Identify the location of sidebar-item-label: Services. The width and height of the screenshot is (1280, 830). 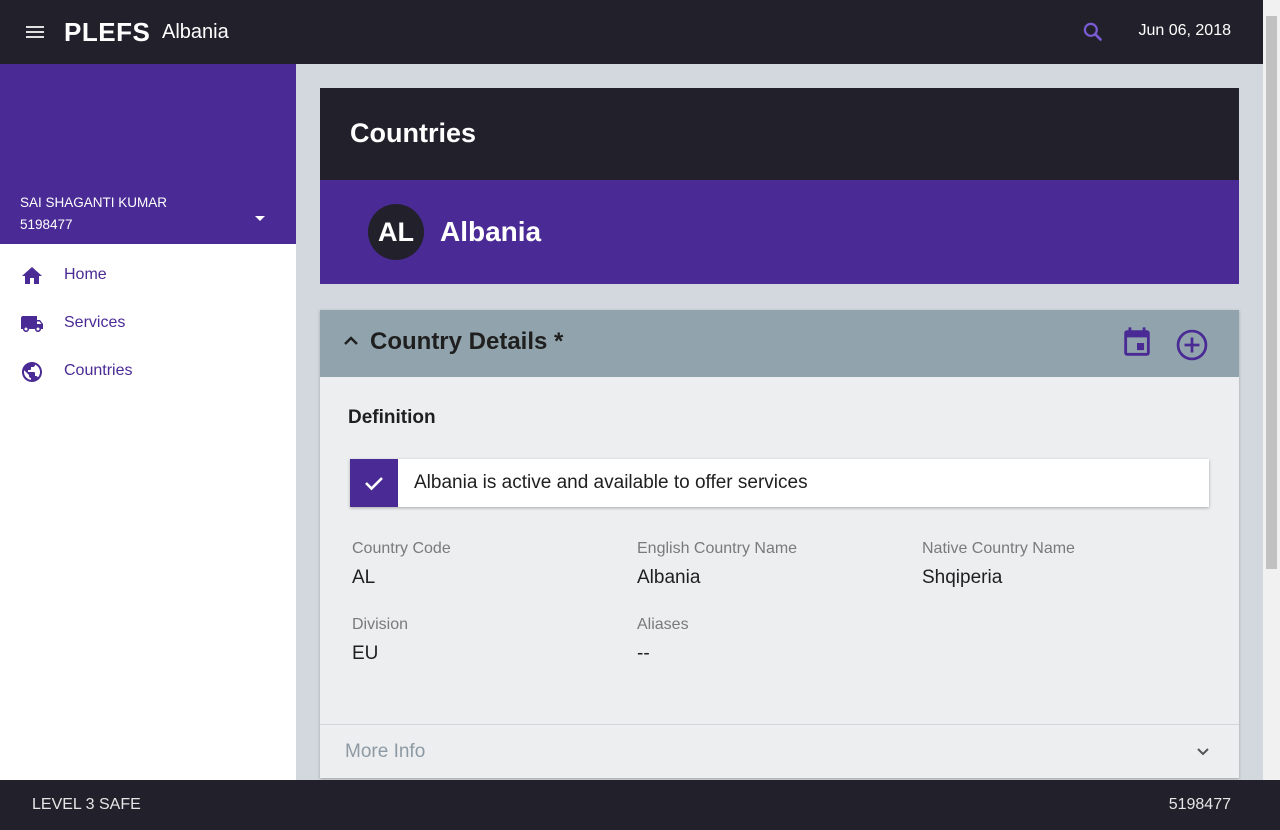
(95, 322).